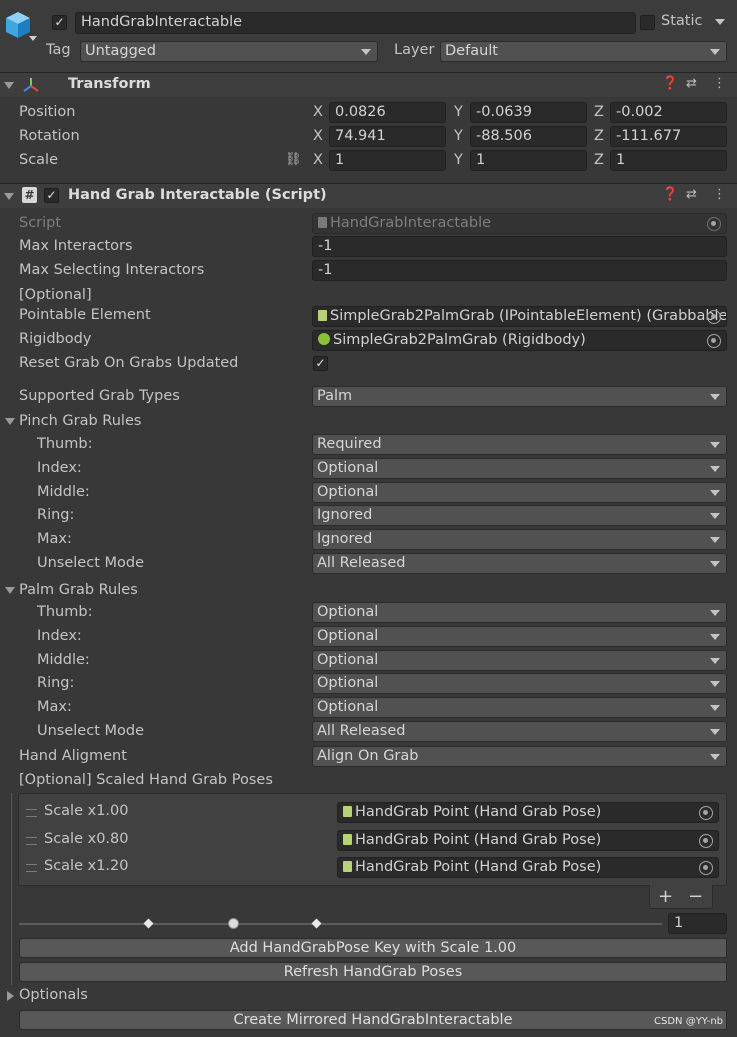 This screenshot has height=1037, width=737. Describe the element at coordinates (197, 195) in the screenshot. I see `script-component-title: Hand Grab Interactable (Script)` at that location.